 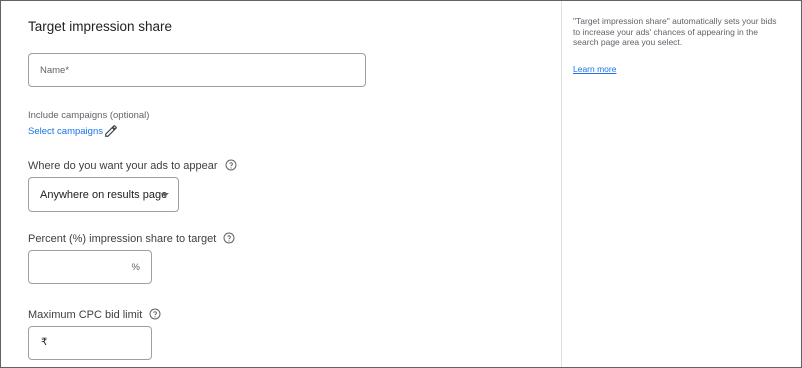 What do you see at coordinates (165, 195) in the screenshot?
I see `dropdown-arrow-icon` at bounding box center [165, 195].